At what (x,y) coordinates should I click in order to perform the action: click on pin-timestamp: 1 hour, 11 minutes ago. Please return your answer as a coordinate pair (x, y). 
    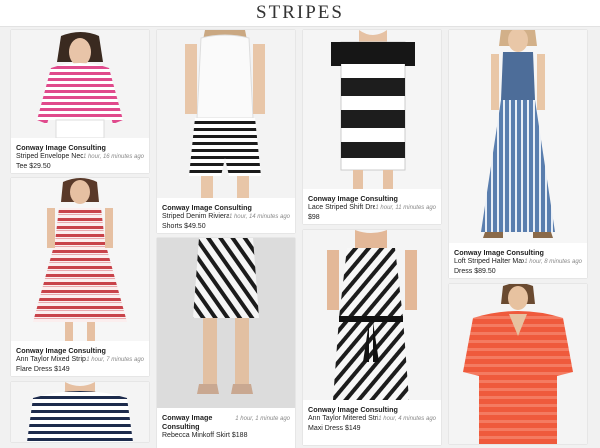
    Looking at the image, I should click on (405, 208).